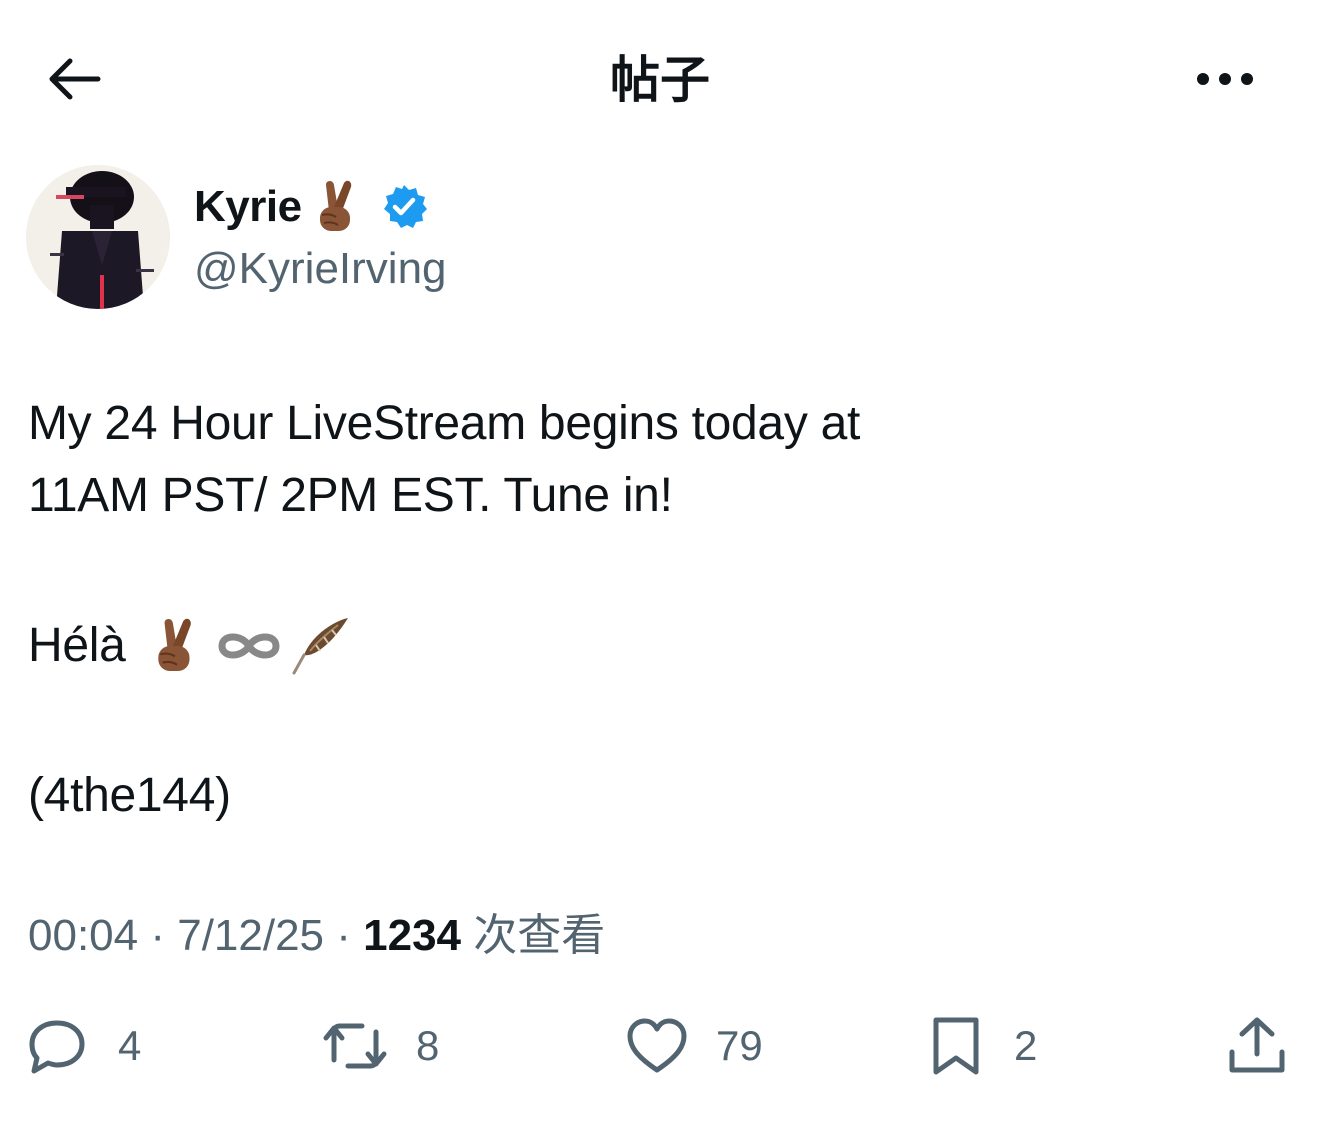 The image size is (1320, 1134). What do you see at coordinates (130, 1045) in the screenshot?
I see `reply-count: 4` at bounding box center [130, 1045].